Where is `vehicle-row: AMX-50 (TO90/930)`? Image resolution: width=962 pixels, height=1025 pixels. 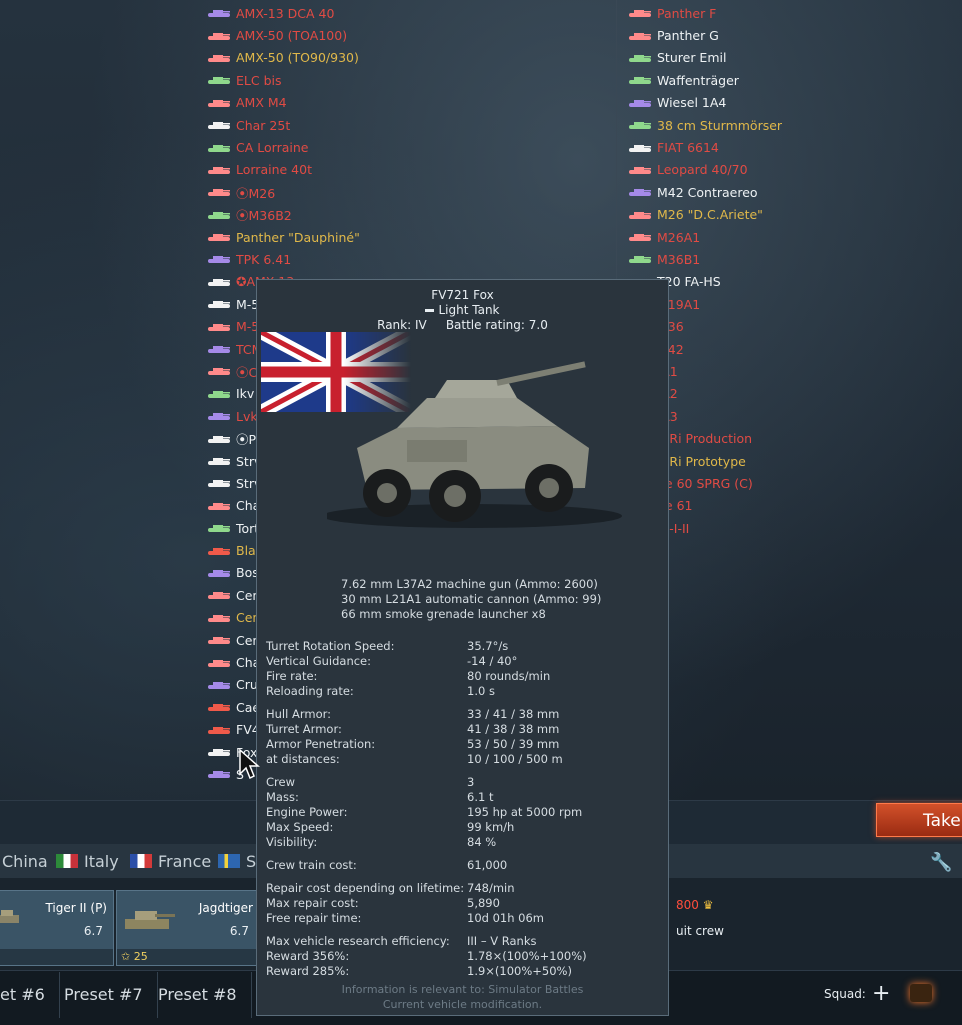
vehicle-row: AMX-50 (TO90/930) is located at coordinates (284, 58).